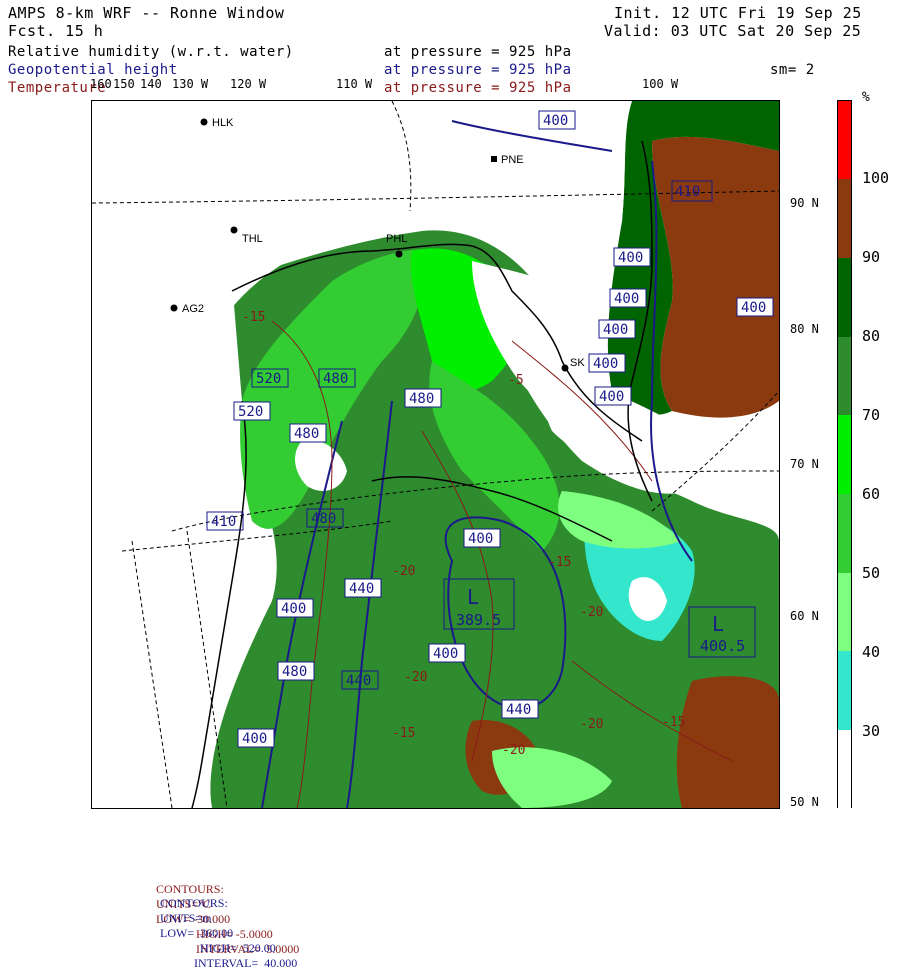 This screenshot has height=971, width=900. Describe the element at coordinates (844, 769) in the screenshot. I see `colorbar-seg-low` at that location.